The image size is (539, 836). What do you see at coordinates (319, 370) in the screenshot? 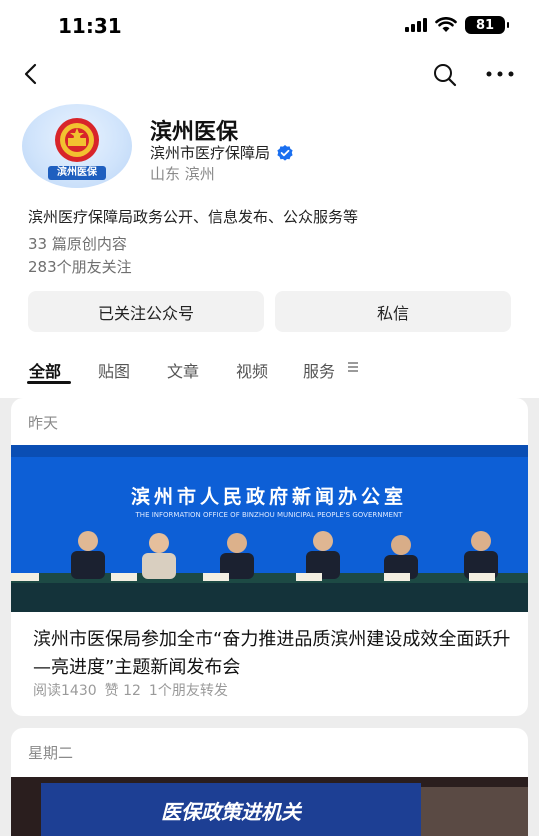
I see `tab-services: 服务` at bounding box center [319, 370].